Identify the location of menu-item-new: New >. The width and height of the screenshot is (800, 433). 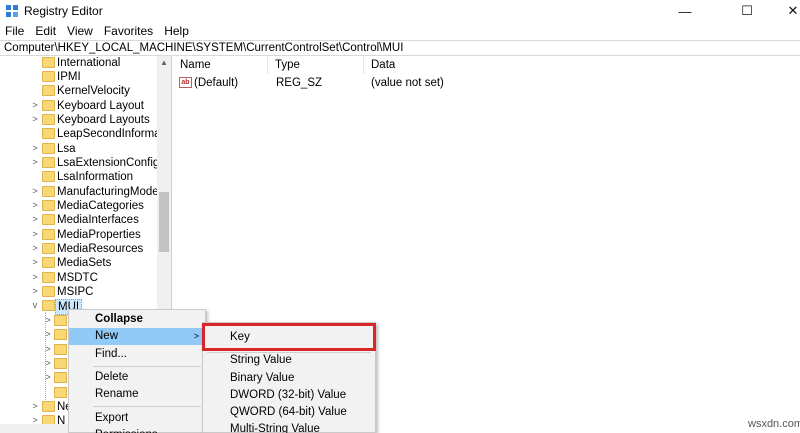
(137, 336).